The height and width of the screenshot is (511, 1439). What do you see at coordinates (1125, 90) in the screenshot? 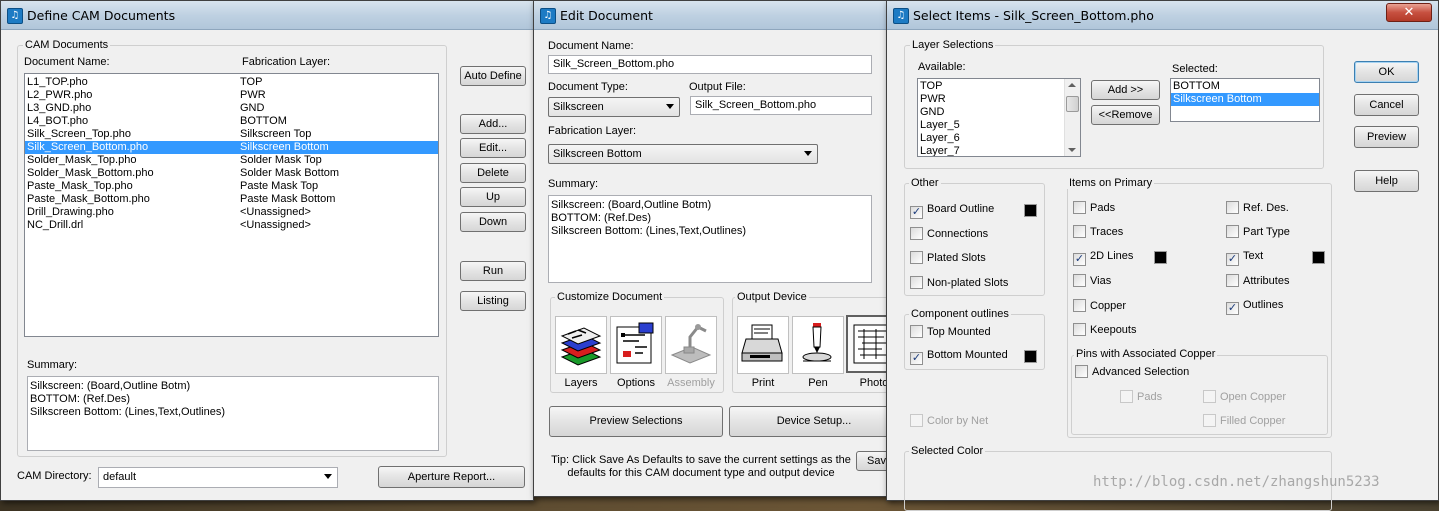
I see `add-layer-button: Add >>` at bounding box center [1125, 90].